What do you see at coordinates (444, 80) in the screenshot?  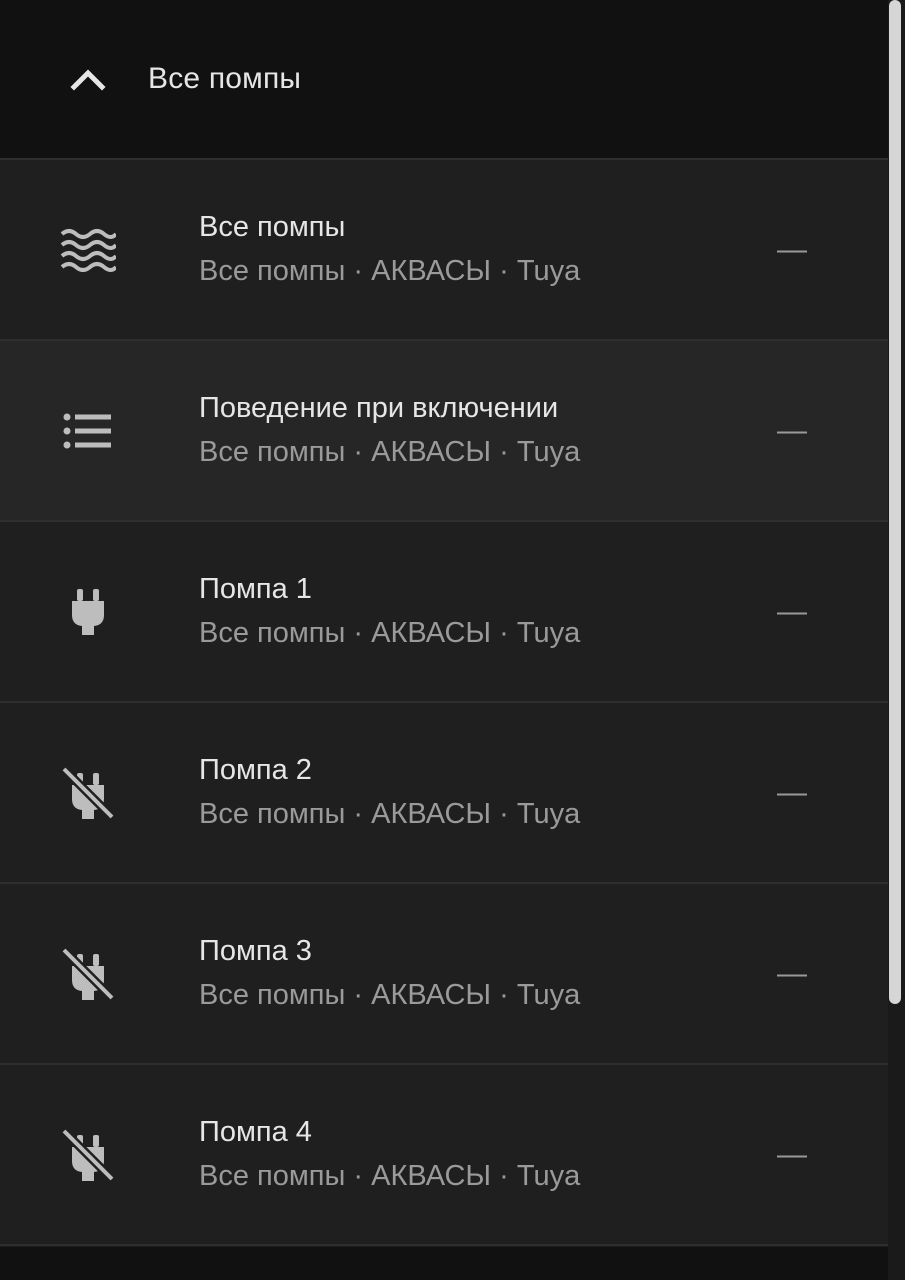 I see `group-header: Все помпы` at bounding box center [444, 80].